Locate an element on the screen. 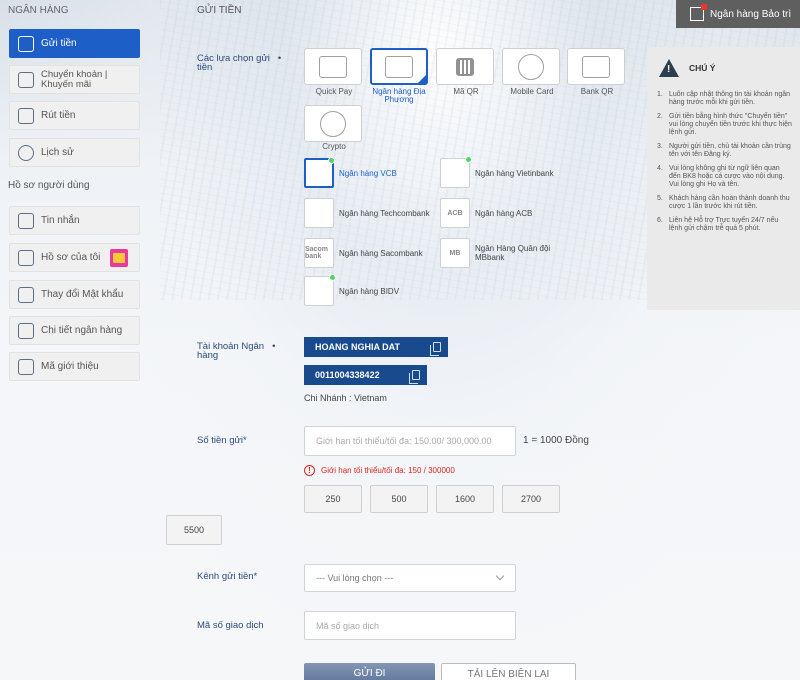 Image resolution: width=800 pixels, height=680 pixels. vcb-logo-icon is located at coordinates (319, 172).